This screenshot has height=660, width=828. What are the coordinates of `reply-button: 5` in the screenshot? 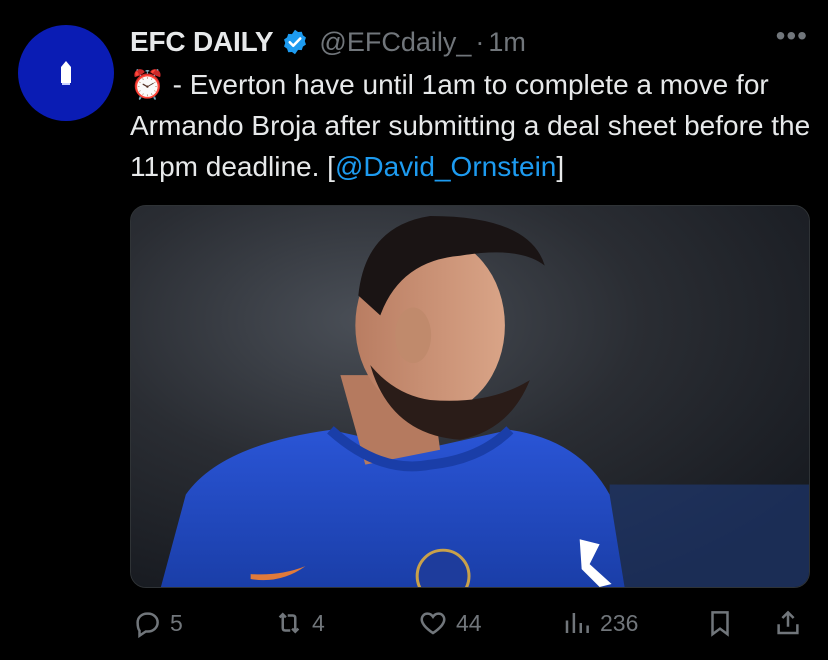 It's located at (157, 623).